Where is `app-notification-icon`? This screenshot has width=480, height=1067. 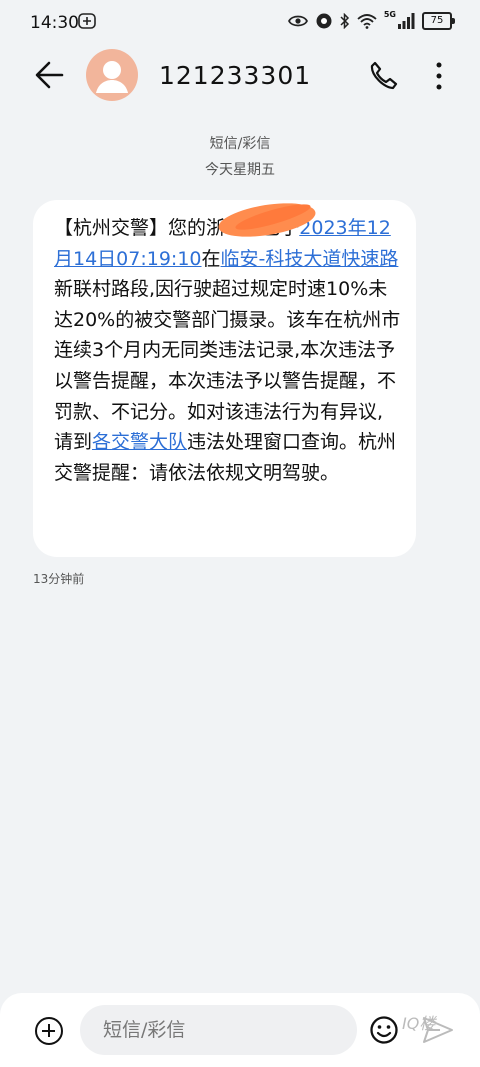
app-notification-icon is located at coordinates (87, 21).